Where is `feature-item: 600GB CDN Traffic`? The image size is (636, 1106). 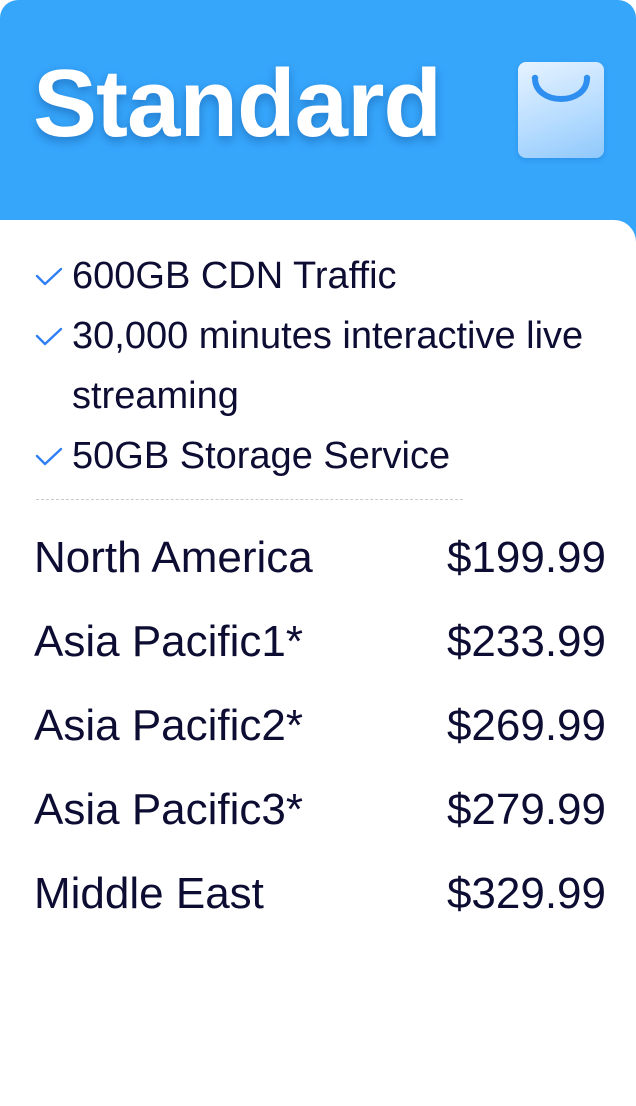
feature-item: 600GB CDN Traffic is located at coordinates (324, 276).